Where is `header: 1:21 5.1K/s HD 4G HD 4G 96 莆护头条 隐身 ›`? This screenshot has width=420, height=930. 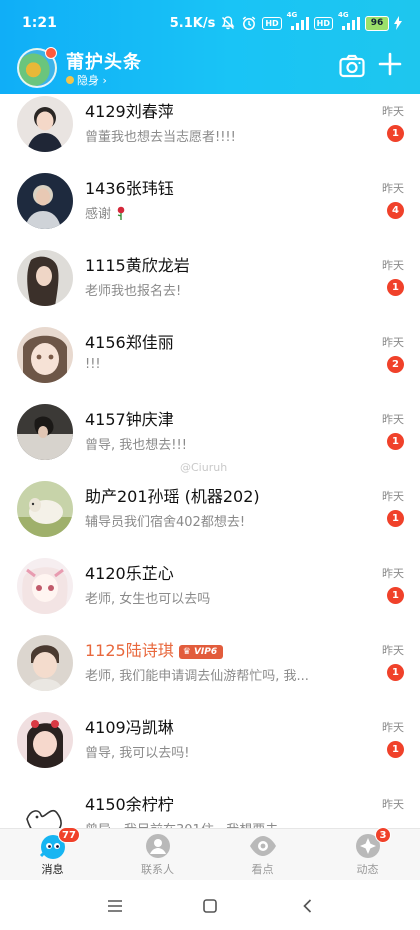 header: 1:21 5.1K/s HD 4G HD 4G 96 莆护头条 隐身 › is located at coordinates (210, 47).